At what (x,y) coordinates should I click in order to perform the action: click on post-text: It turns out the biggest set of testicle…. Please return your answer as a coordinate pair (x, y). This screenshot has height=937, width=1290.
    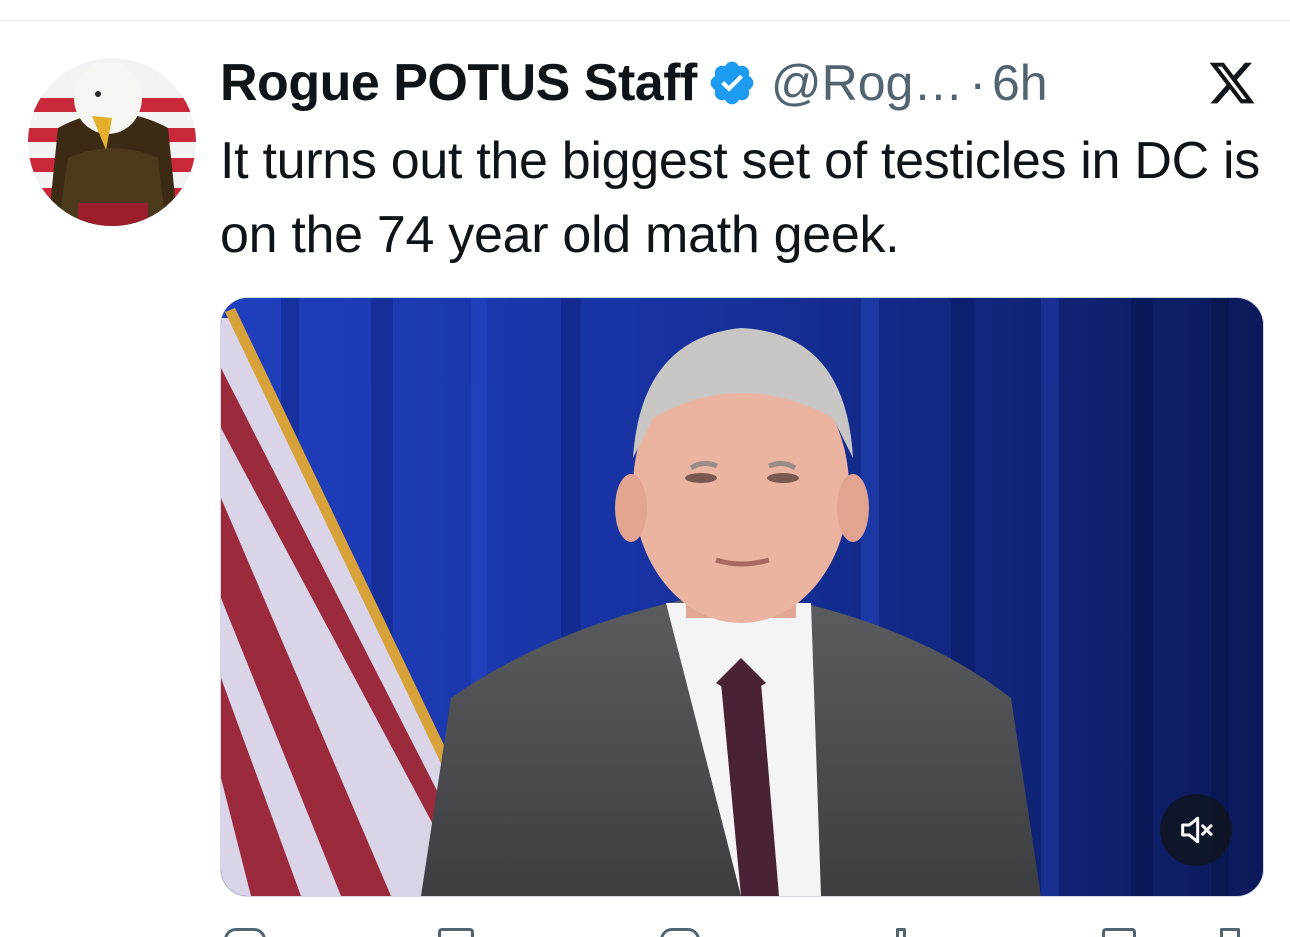
    Looking at the image, I should click on (740, 198).